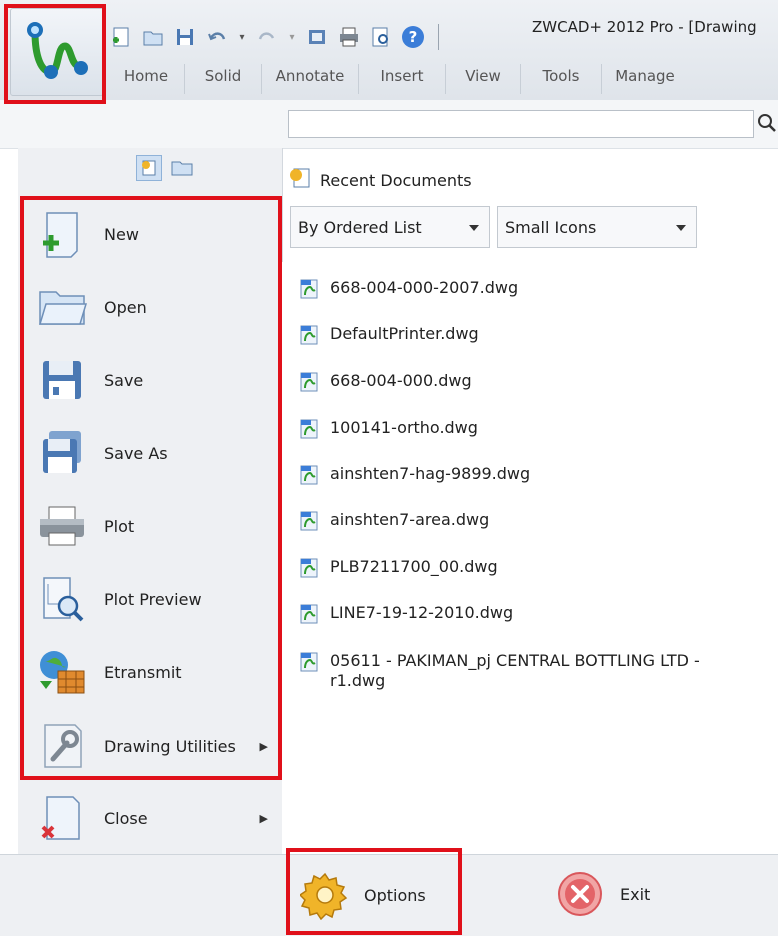 The height and width of the screenshot is (936, 778). Describe the element at coordinates (767, 125) in the screenshot. I see `search-icon` at that location.